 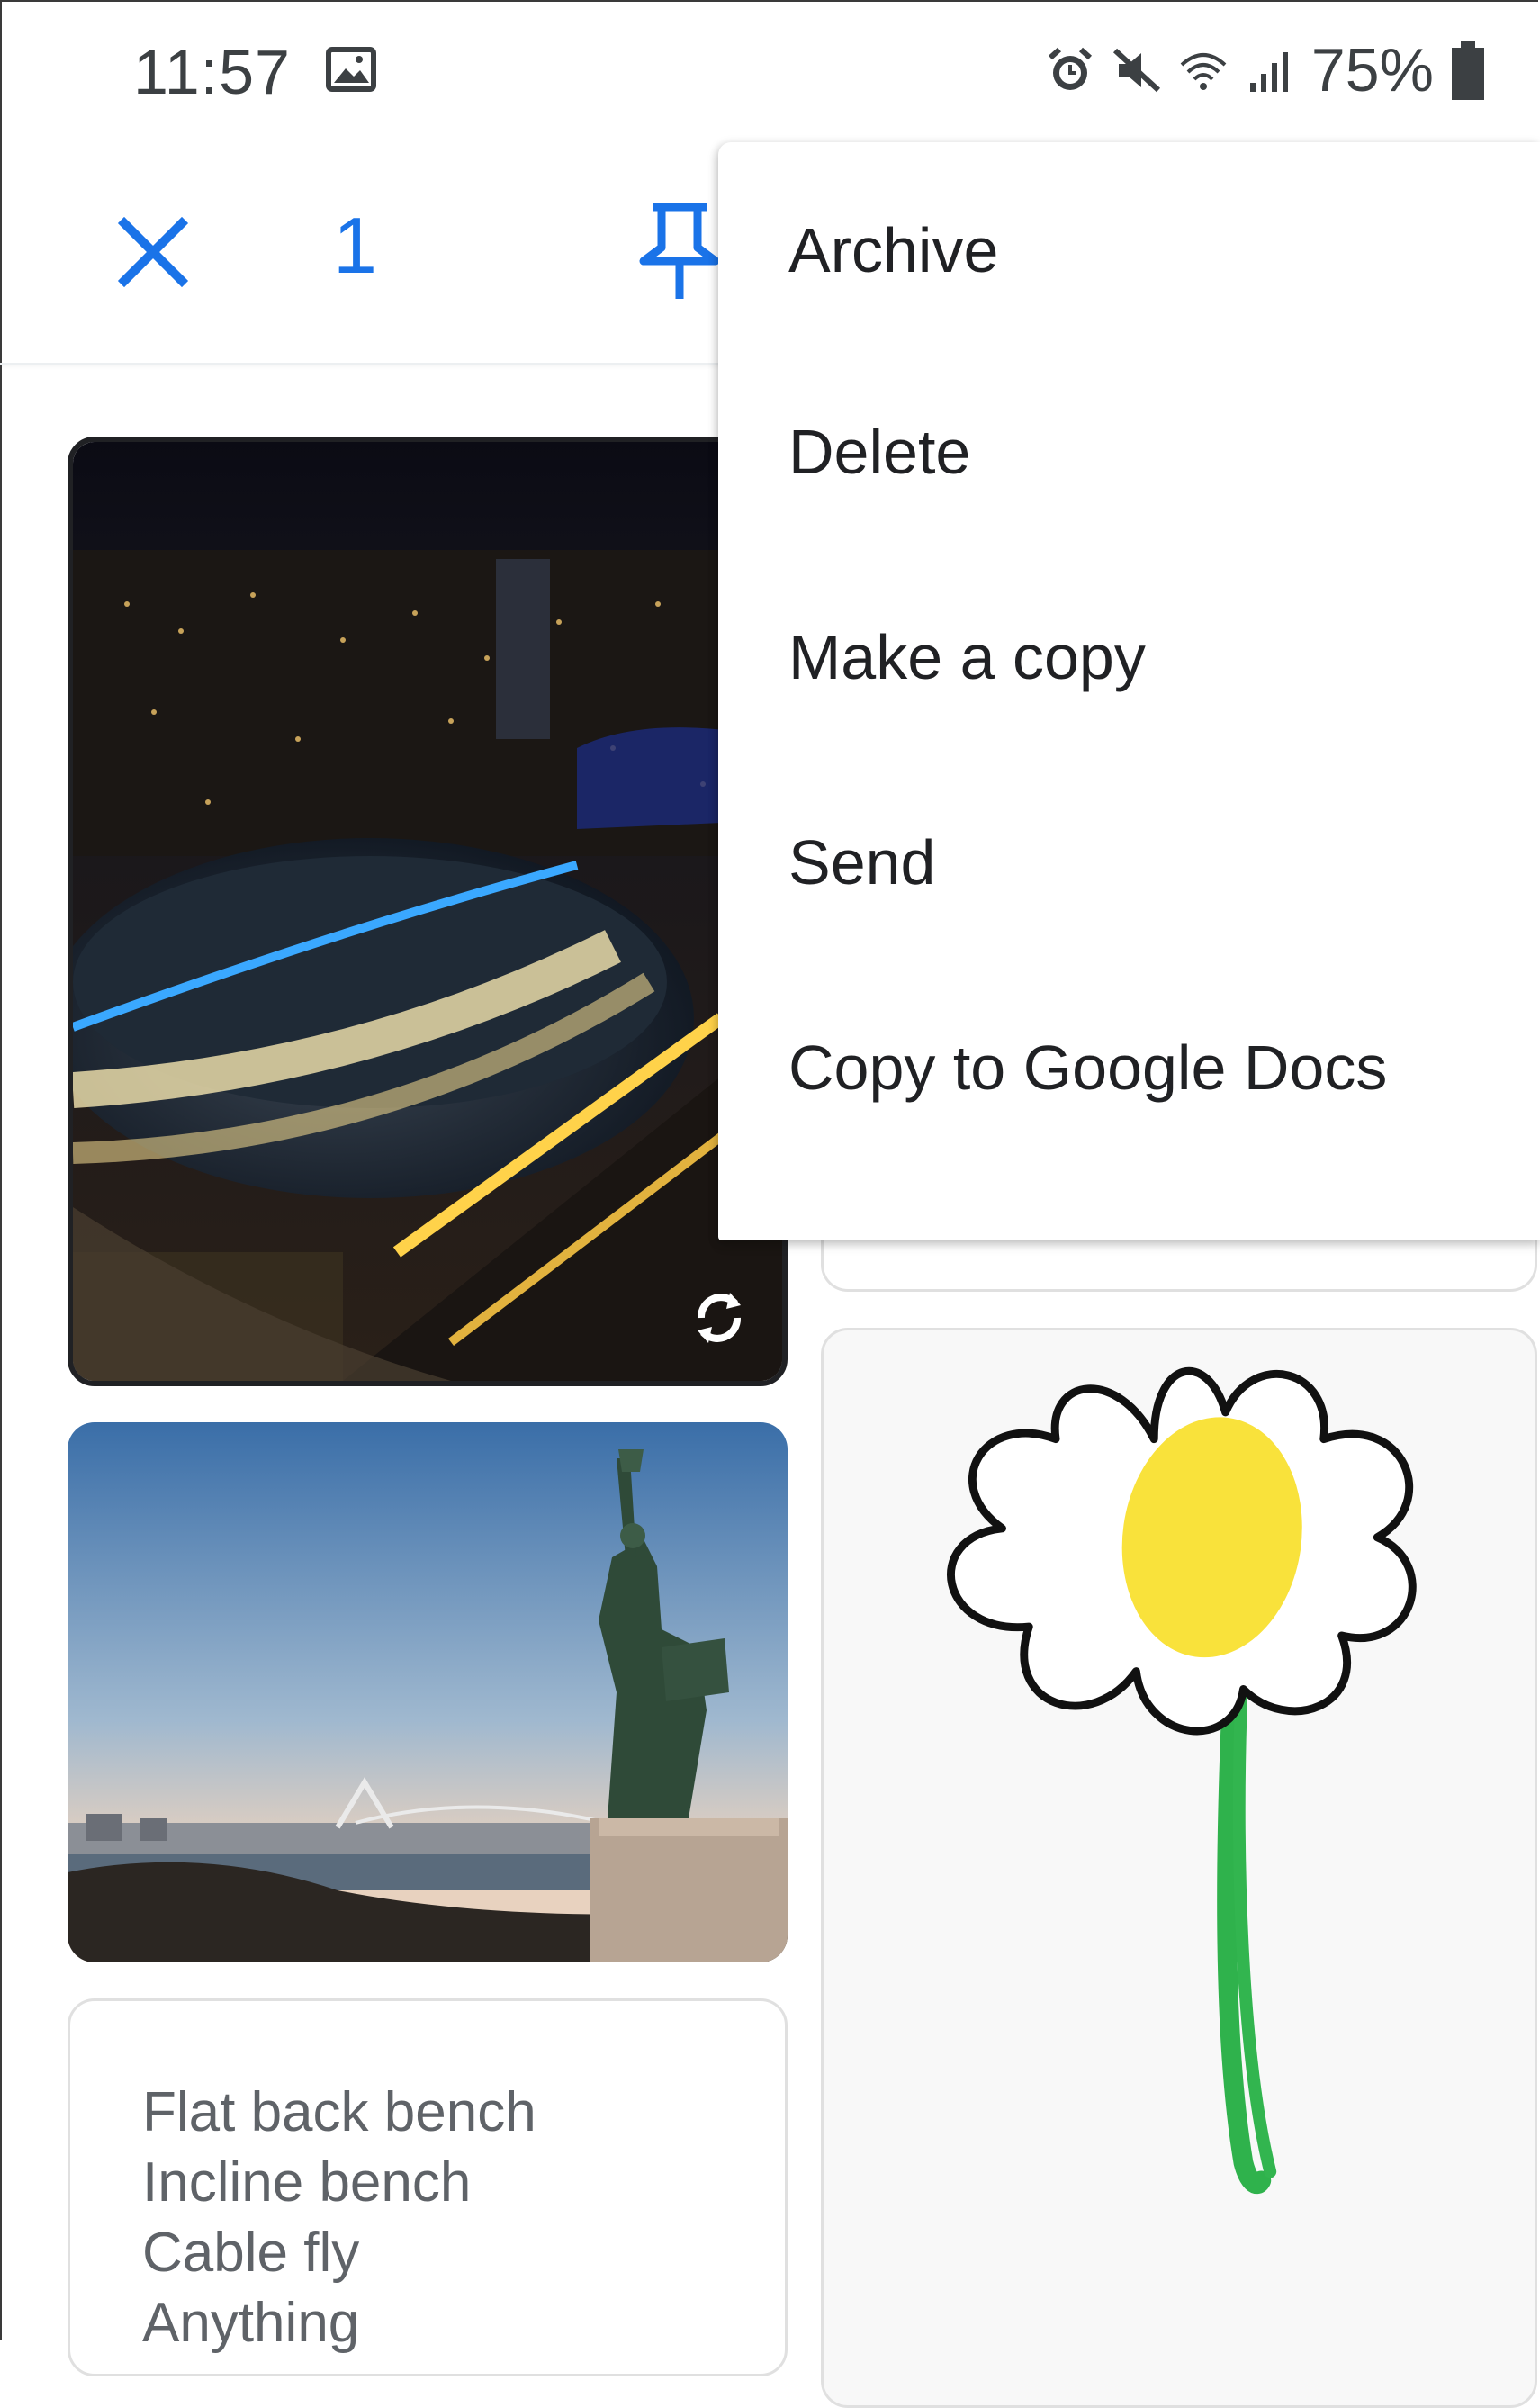 I want to click on pin-icon, so click(x=679, y=252).